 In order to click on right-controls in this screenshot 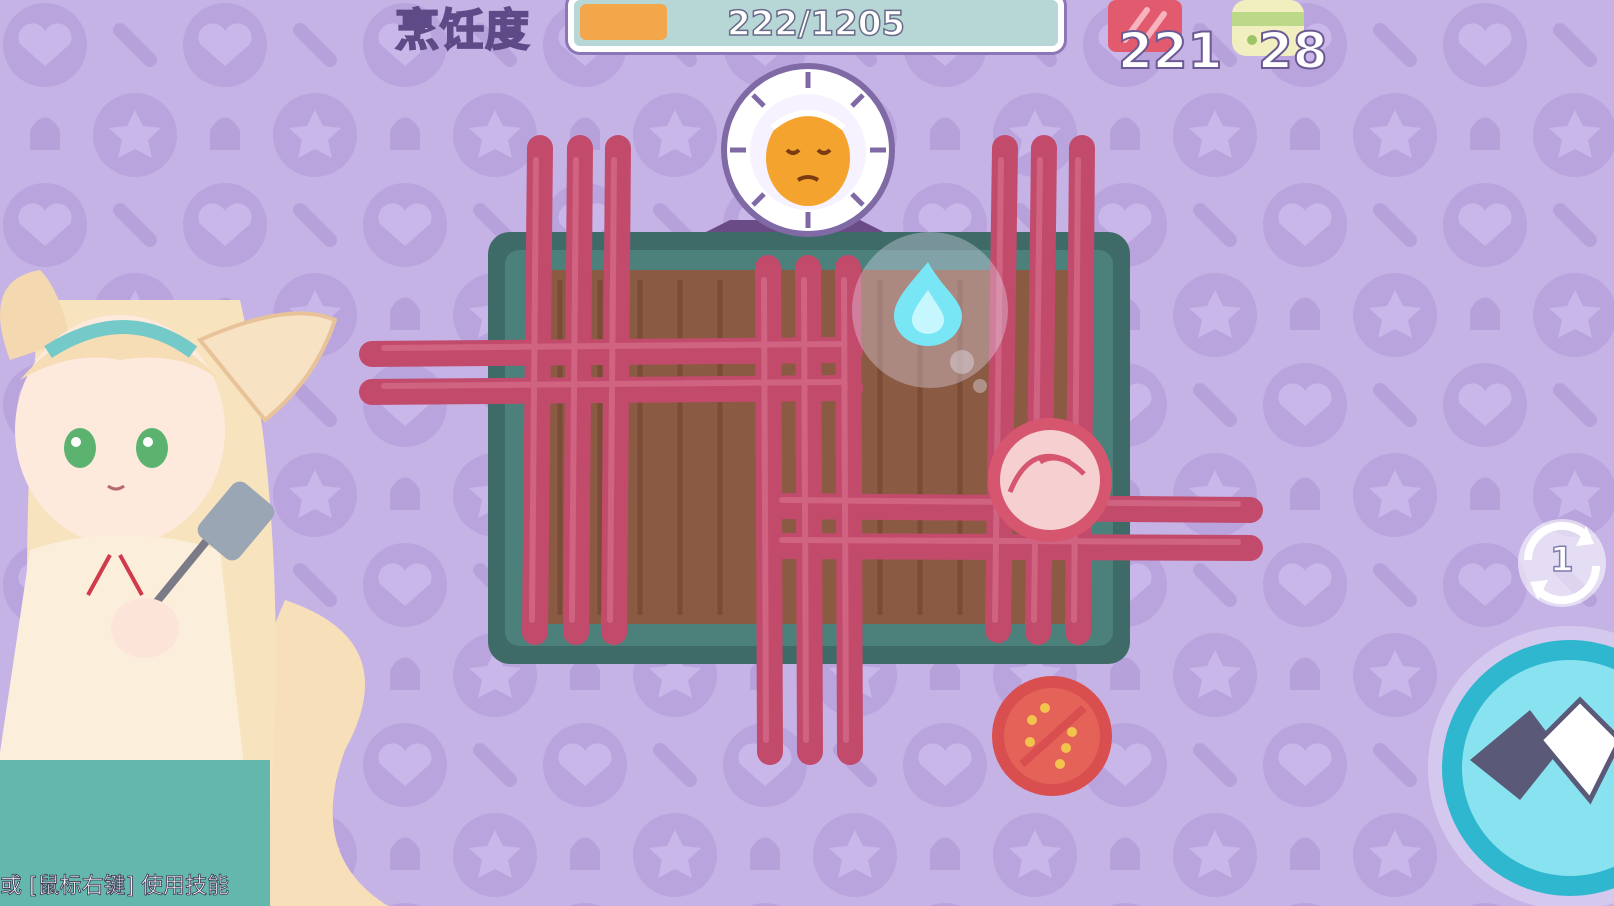, I will do `click(1521, 712)`.